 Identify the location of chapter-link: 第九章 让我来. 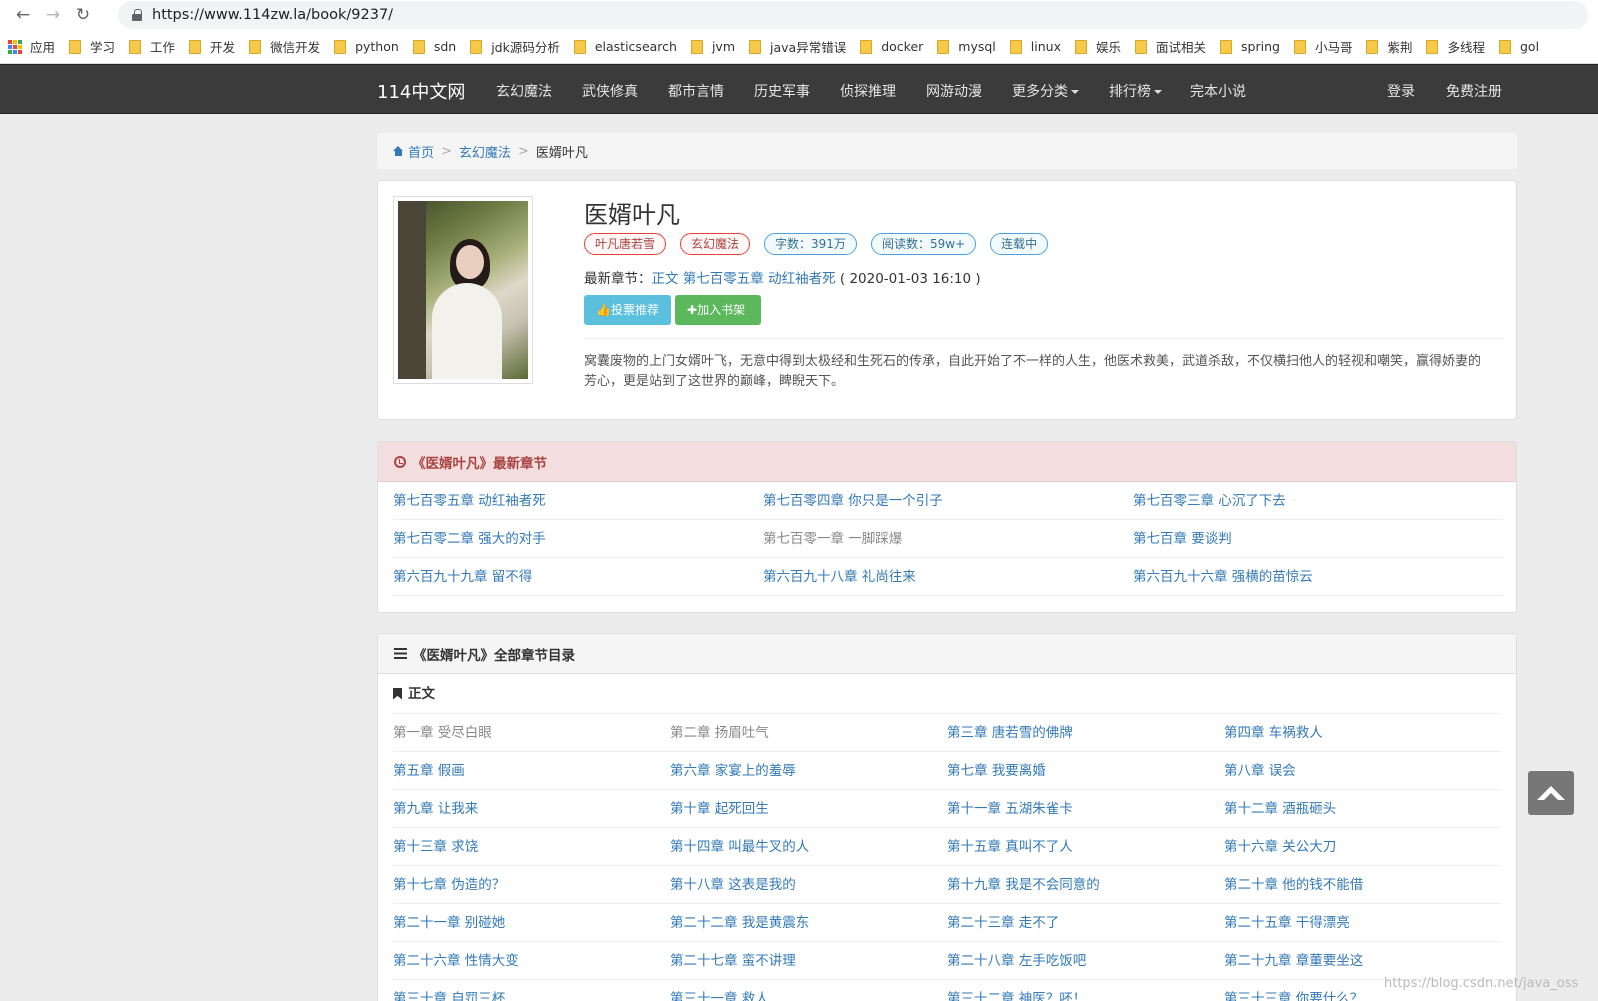
(531, 809).